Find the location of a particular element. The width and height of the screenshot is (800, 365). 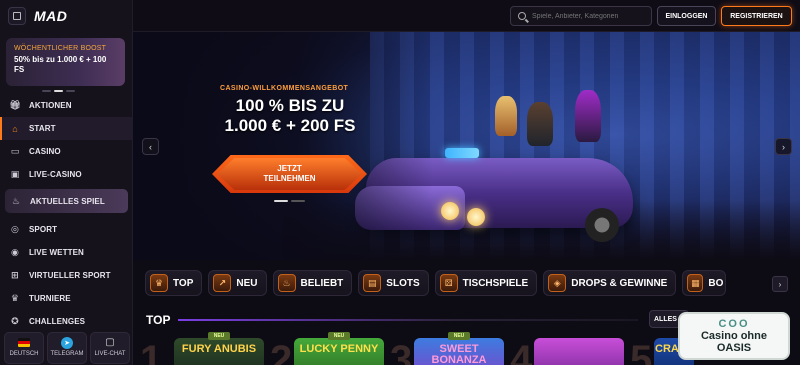

sidebar-item-live-wetten: ◉ LIVE WETTEN is located at coordinates (66, 252).